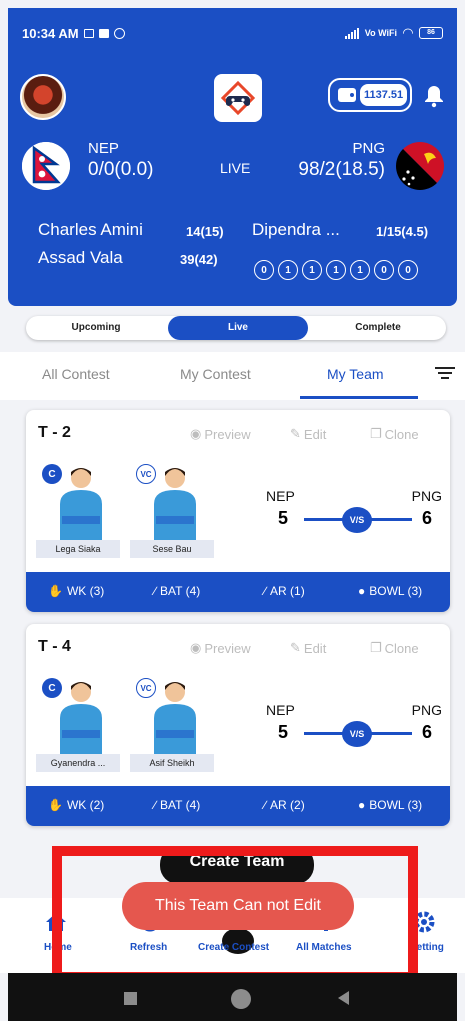  I want to click on wallet-button: 1137.51, so click(370, 95).